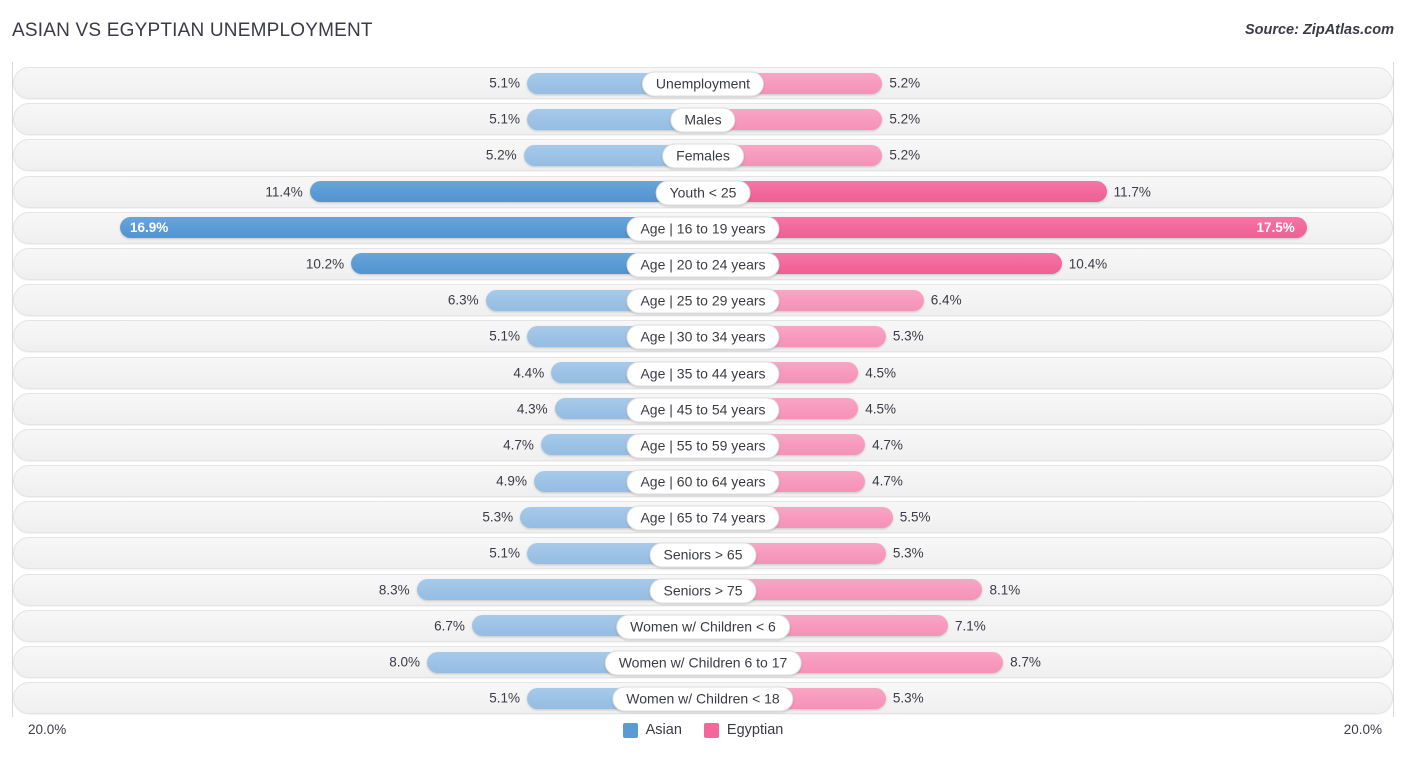 This screenshot has width=1406, height=757. I want to click on table-row: 5.1% 5.2% Unemployment, so click(703, 84).